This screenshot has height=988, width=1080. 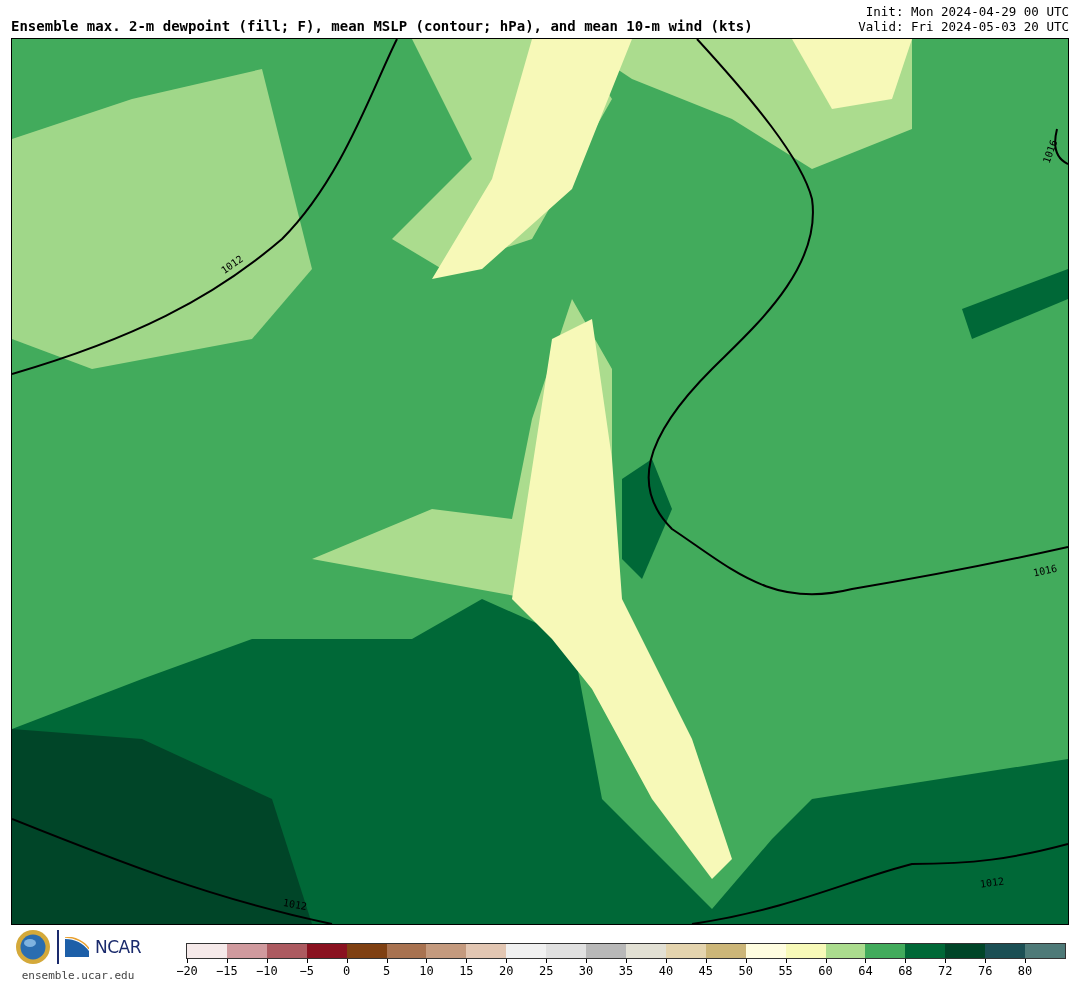 I want to click on tick-label: 25, so click(x=546, y=971).